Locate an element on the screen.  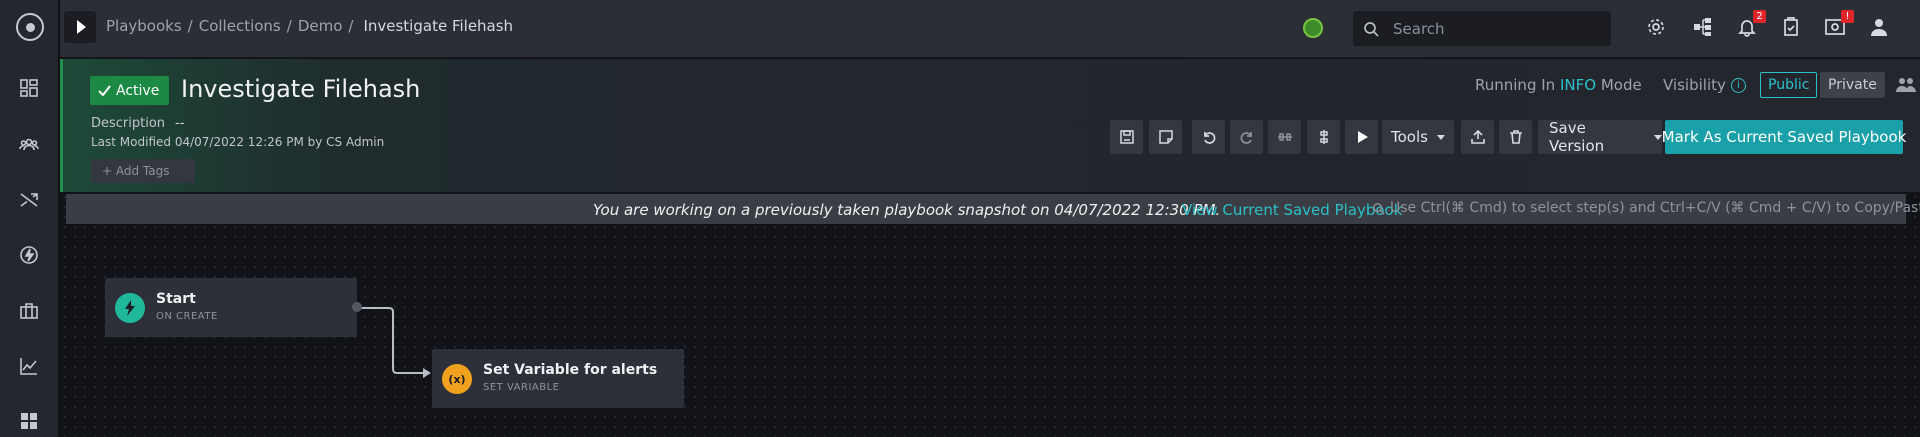
redo-icon is located at coordinates (1246, 138).